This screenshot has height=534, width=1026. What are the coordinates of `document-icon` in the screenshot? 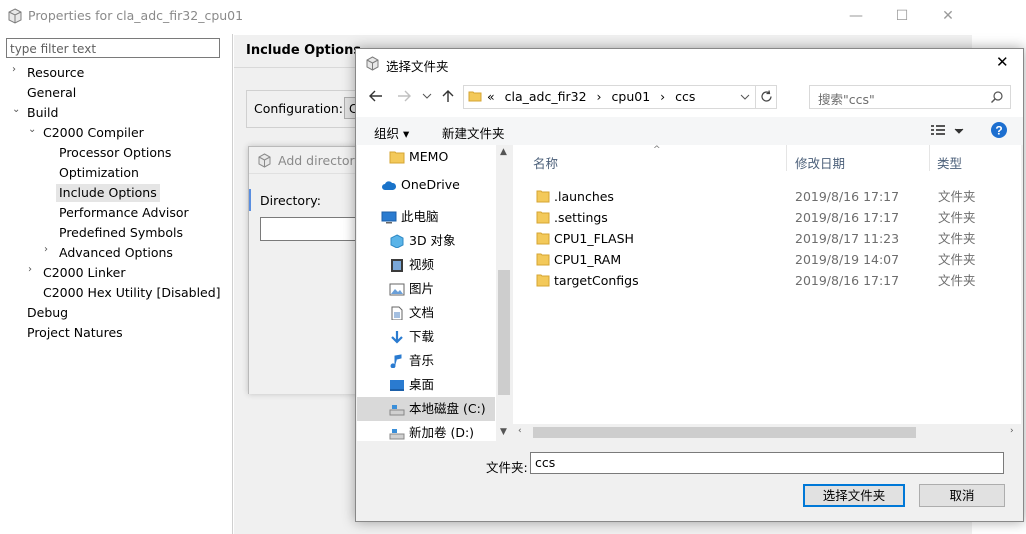 It's located at (397, 313).